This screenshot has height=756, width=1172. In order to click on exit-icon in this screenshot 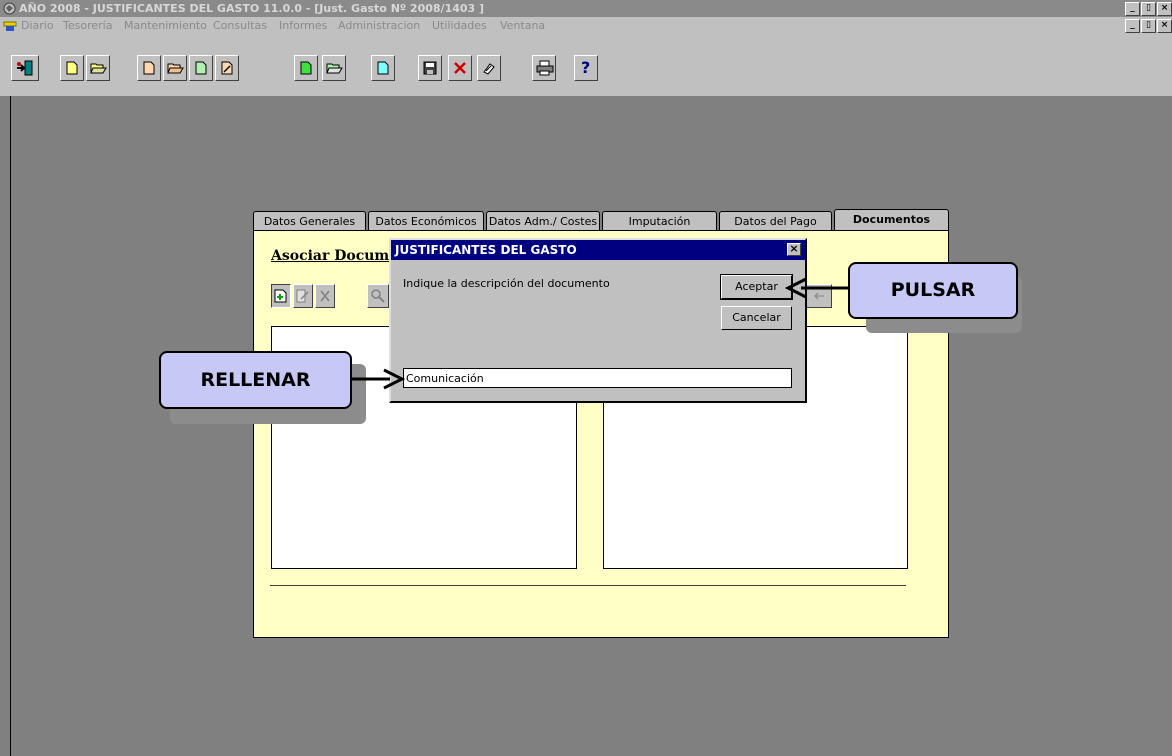, I will do `click(25, 68)`.